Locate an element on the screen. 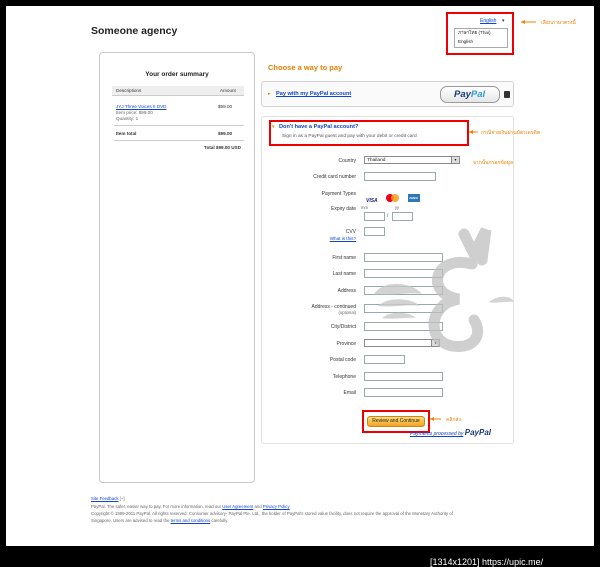 The height and width of the screenshot is (567, 600). cvv-input is located at coordinates (374, 231).